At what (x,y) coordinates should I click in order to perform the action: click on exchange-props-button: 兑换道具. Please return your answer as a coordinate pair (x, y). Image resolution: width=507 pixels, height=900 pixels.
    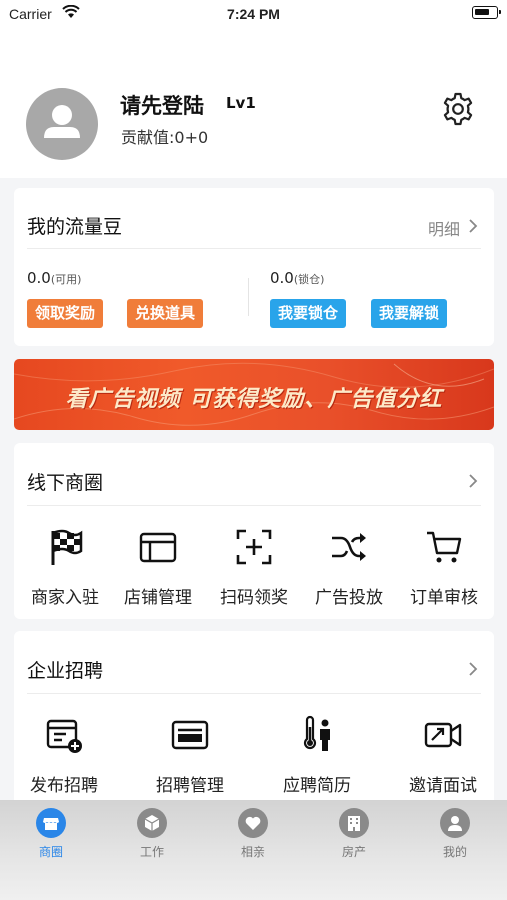
    Looking at the image, I should click on (165, 313).